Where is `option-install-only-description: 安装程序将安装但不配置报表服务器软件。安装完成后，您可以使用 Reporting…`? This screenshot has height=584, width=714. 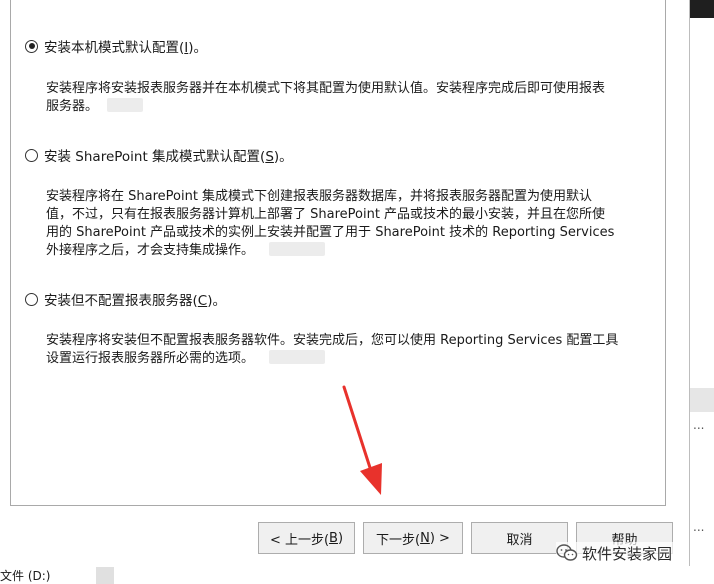
option-install-only-description: 安装程序将安装但不配置报表服务器软件。安装完成后，您可以使用 Reporting… is located at coordinates (356, 350).